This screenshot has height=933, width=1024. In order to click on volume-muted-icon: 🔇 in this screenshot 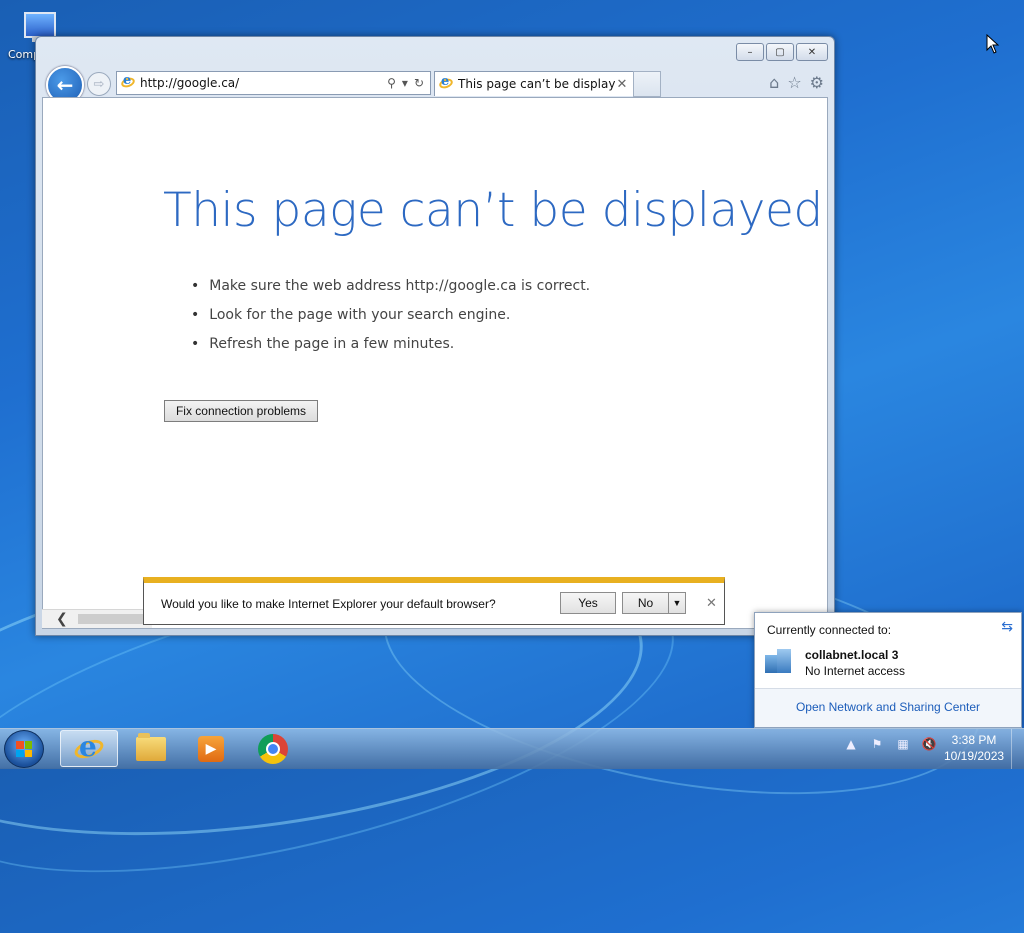, I will do `click(929, 744)`.